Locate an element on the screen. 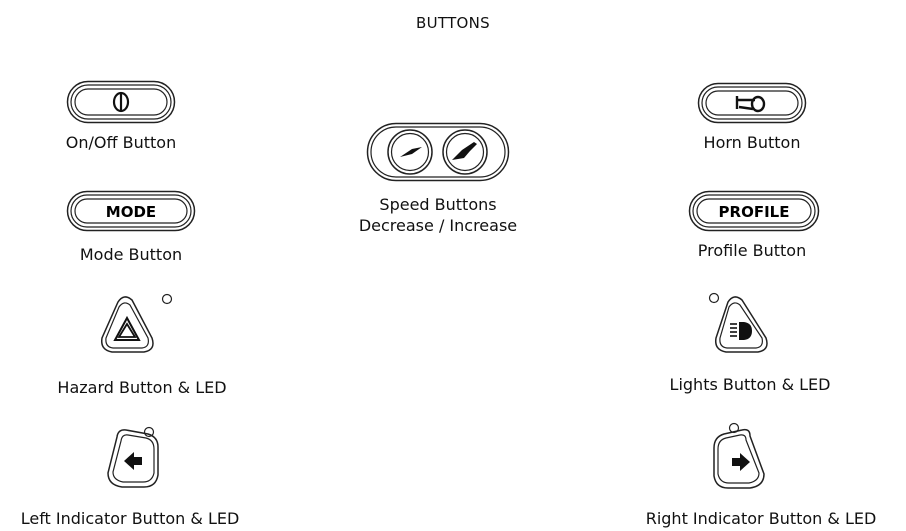  left-indicator-button is located at coordinates (139, 459).